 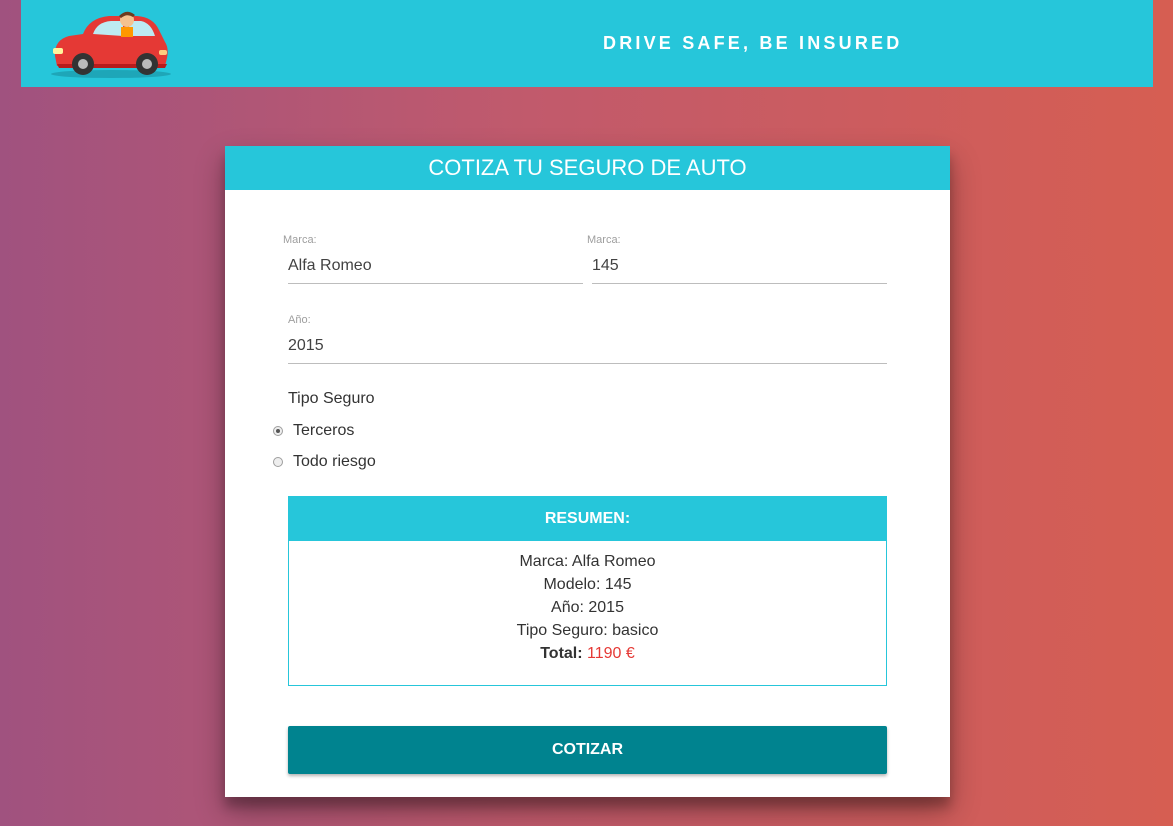 I want to click on brand-value: Alfa Romeo, so click(x=330, y=266).